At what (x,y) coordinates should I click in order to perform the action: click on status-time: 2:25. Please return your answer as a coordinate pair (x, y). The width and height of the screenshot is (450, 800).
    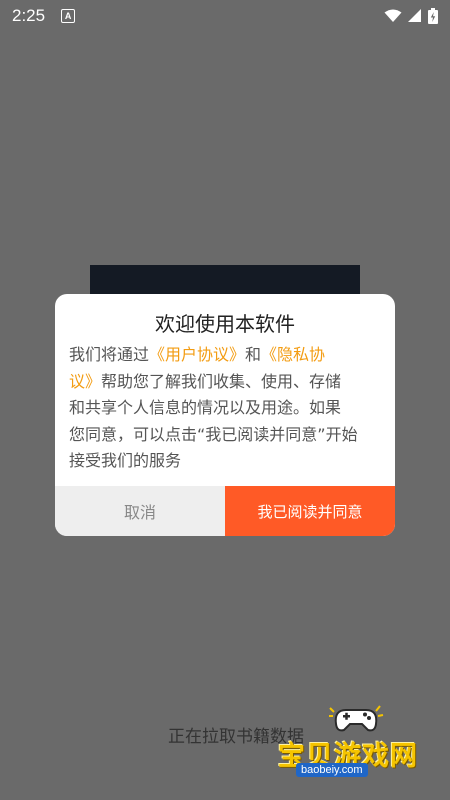
    Looking at the image, I should click on (29, 15).